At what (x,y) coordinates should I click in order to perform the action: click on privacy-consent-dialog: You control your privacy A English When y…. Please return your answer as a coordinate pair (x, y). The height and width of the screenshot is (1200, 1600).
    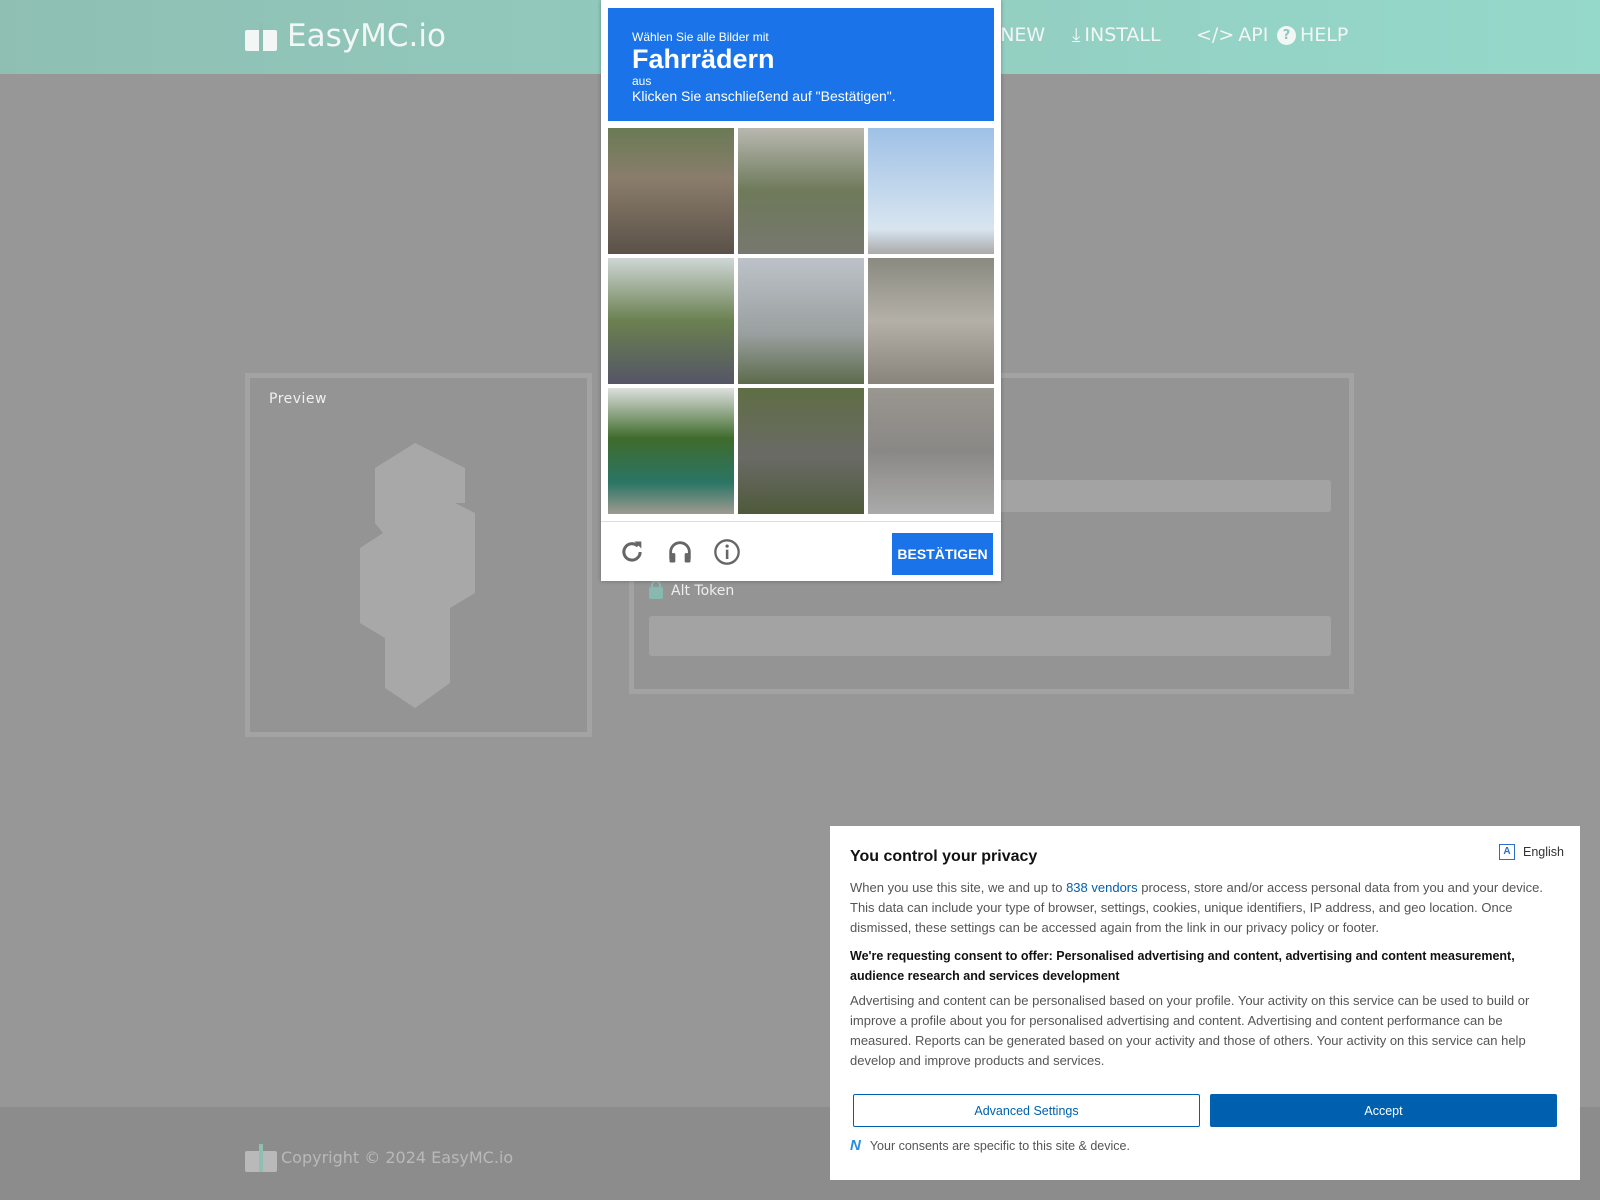
    Looking at the image, I should click on (1205, 1003).